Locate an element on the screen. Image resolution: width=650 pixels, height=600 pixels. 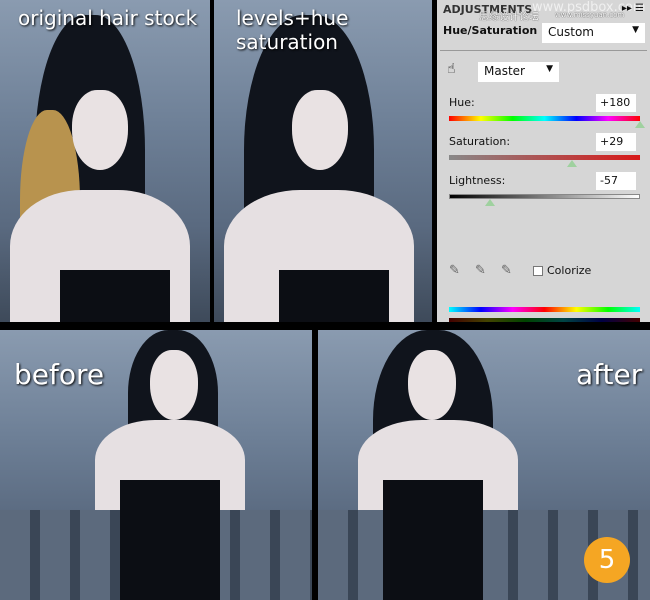
caption-original: original hair stock is located at coordinates (108, 18).